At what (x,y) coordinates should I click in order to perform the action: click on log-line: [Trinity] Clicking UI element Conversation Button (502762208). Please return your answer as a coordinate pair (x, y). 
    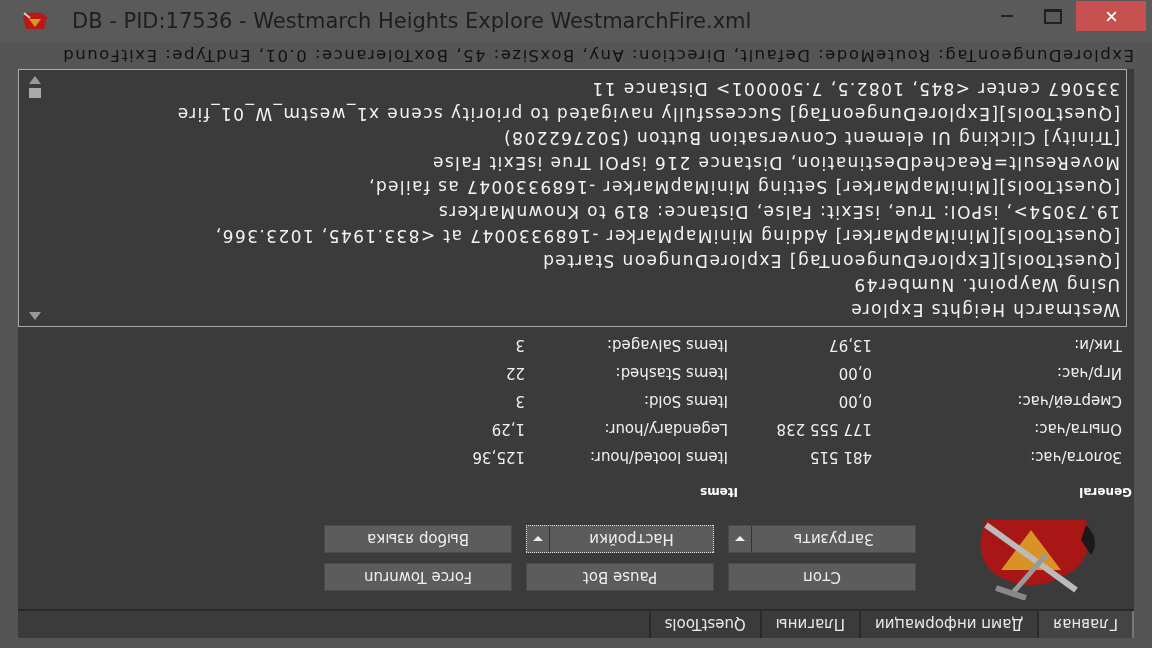
    Looking at the image, I should click on (810, 139).